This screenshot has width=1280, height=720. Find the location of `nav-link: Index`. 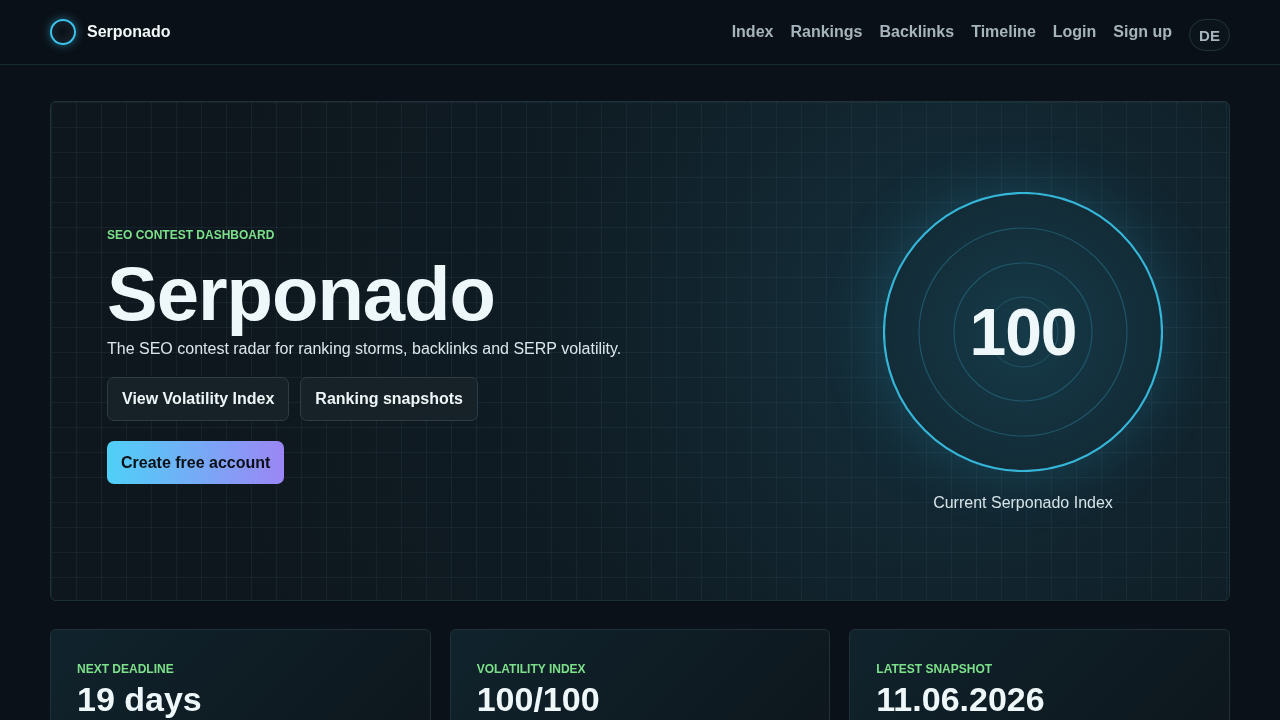

nav-link: Index is located at coordinates (752, 32).